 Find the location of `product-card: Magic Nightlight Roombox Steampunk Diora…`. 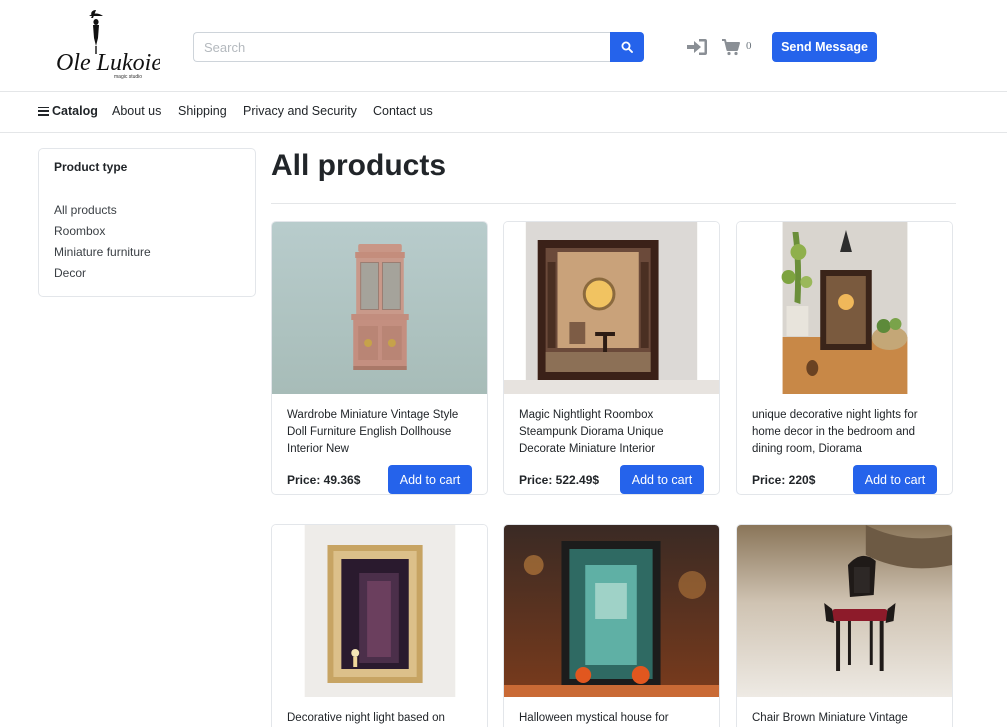

product-card: Magic Nightlight Roombox Steampunk Diora… is located at coordinates (611, 358).